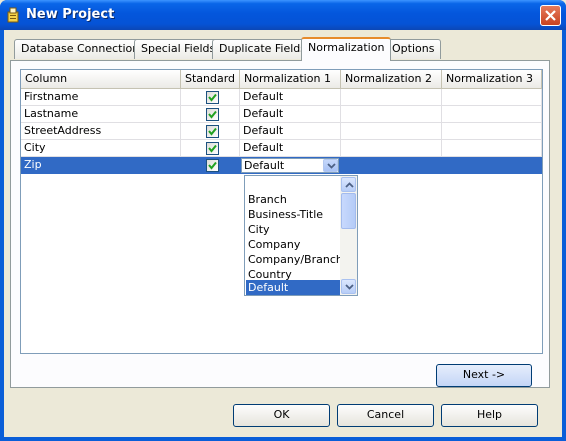 Image resolution: width=566 pixels, height=441 pixels. I want to click on ok-button: OK, so click(281, 415).